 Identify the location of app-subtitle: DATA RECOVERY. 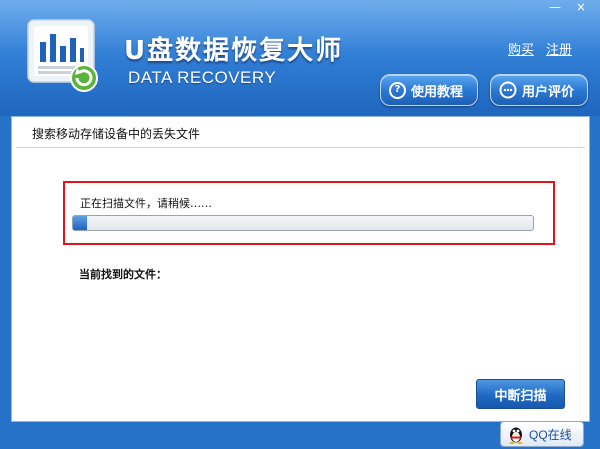
(202, 77).